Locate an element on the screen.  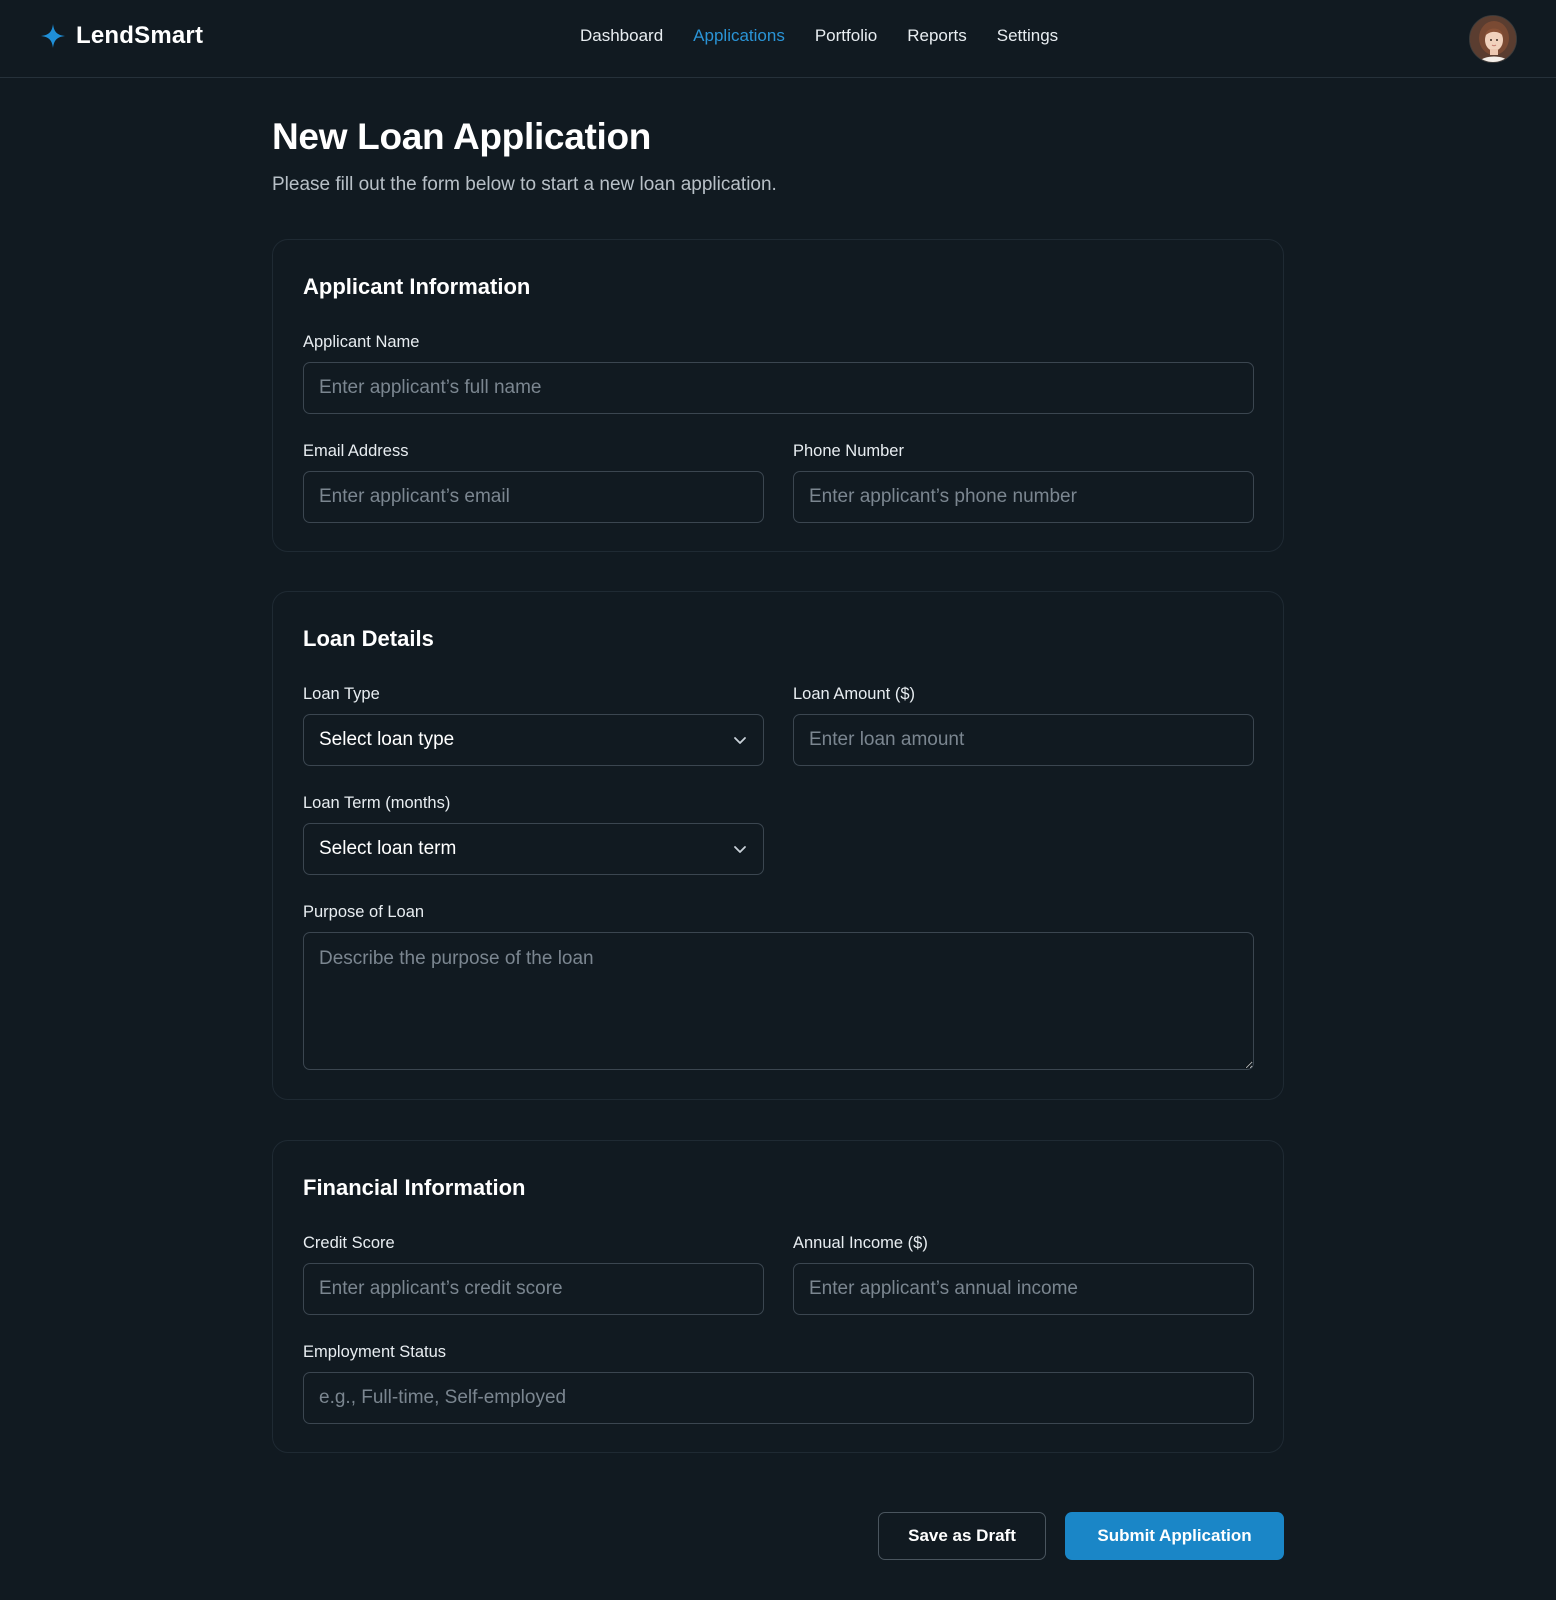
applicant-info-title: Applicant Information is located at coordinates (417, 286).